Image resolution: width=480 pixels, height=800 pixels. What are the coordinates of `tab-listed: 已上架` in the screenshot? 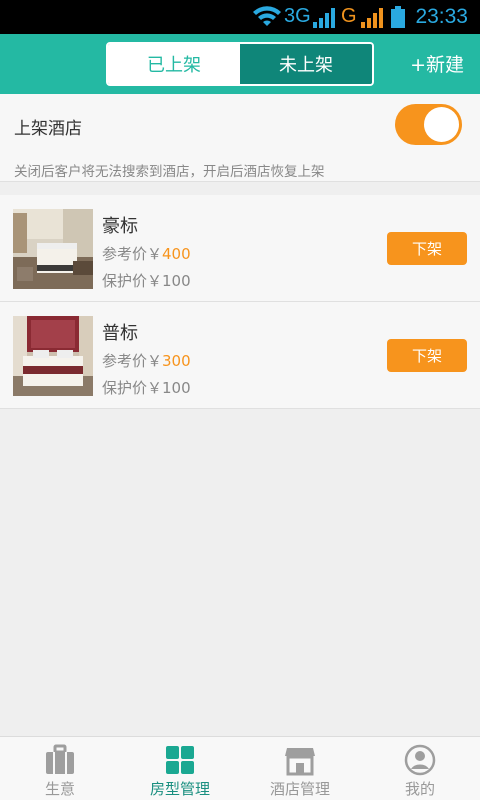 It's located at (174, 64).